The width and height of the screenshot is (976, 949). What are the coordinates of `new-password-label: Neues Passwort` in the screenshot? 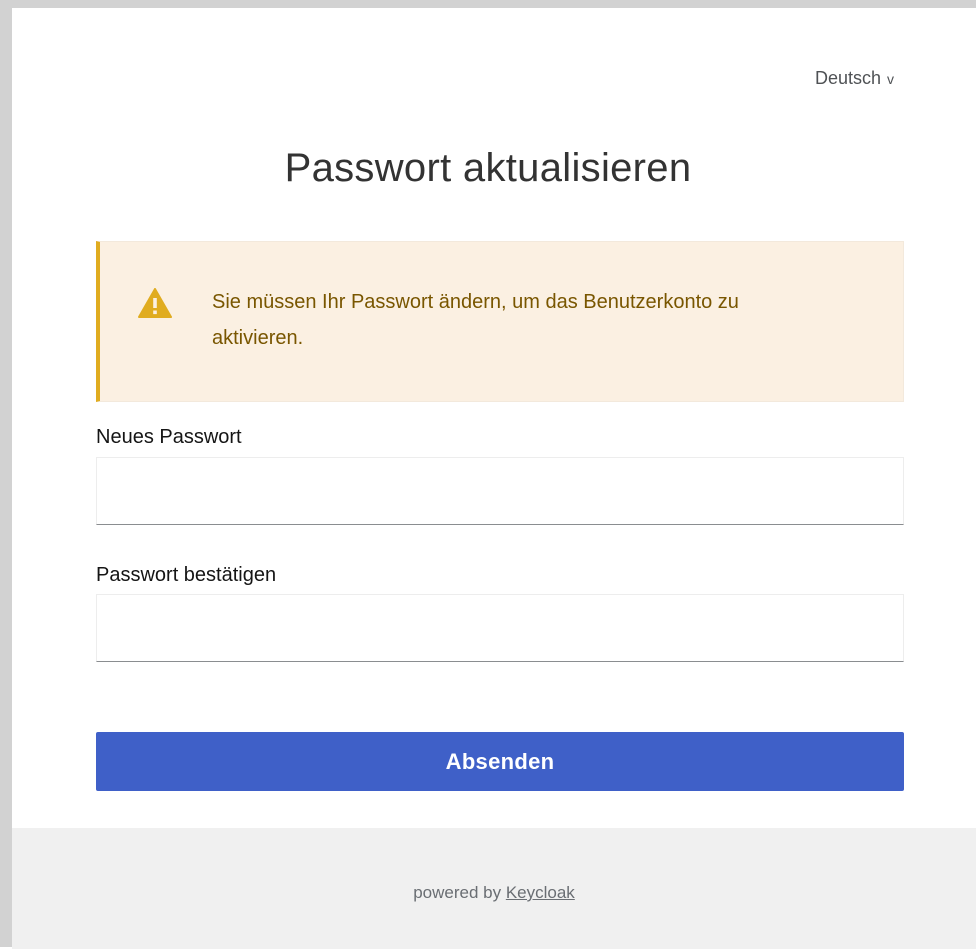 It's located at (169, 437).